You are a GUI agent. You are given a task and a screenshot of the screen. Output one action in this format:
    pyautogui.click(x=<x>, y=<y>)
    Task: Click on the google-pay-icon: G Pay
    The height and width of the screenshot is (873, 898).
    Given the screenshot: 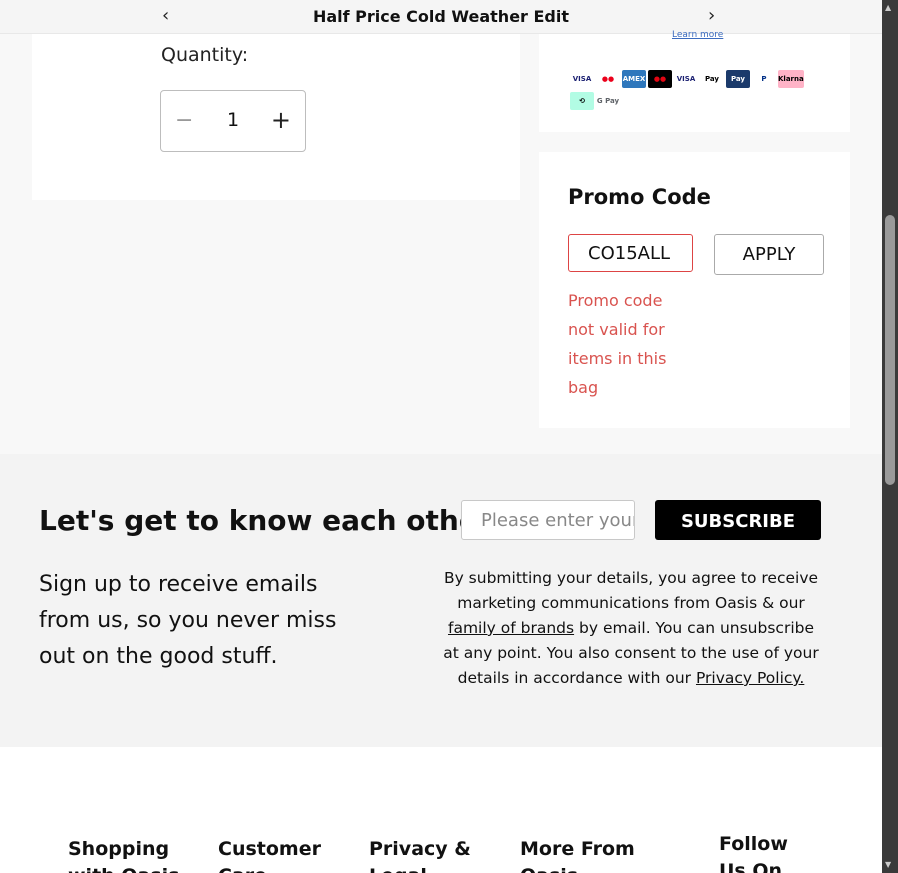 What is the action you would take?
    pyautogui.click(x=608, y=101)
    